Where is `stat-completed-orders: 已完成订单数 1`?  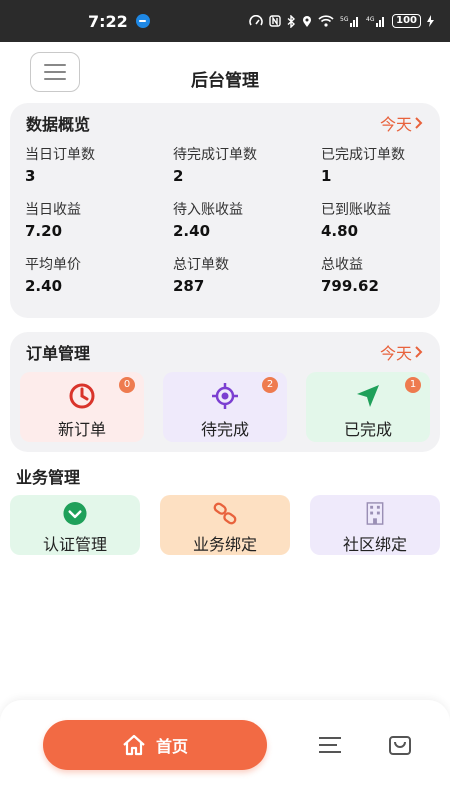
stat-completed-orders: 已完成订单数 1 is located at coordinates (381, 170).